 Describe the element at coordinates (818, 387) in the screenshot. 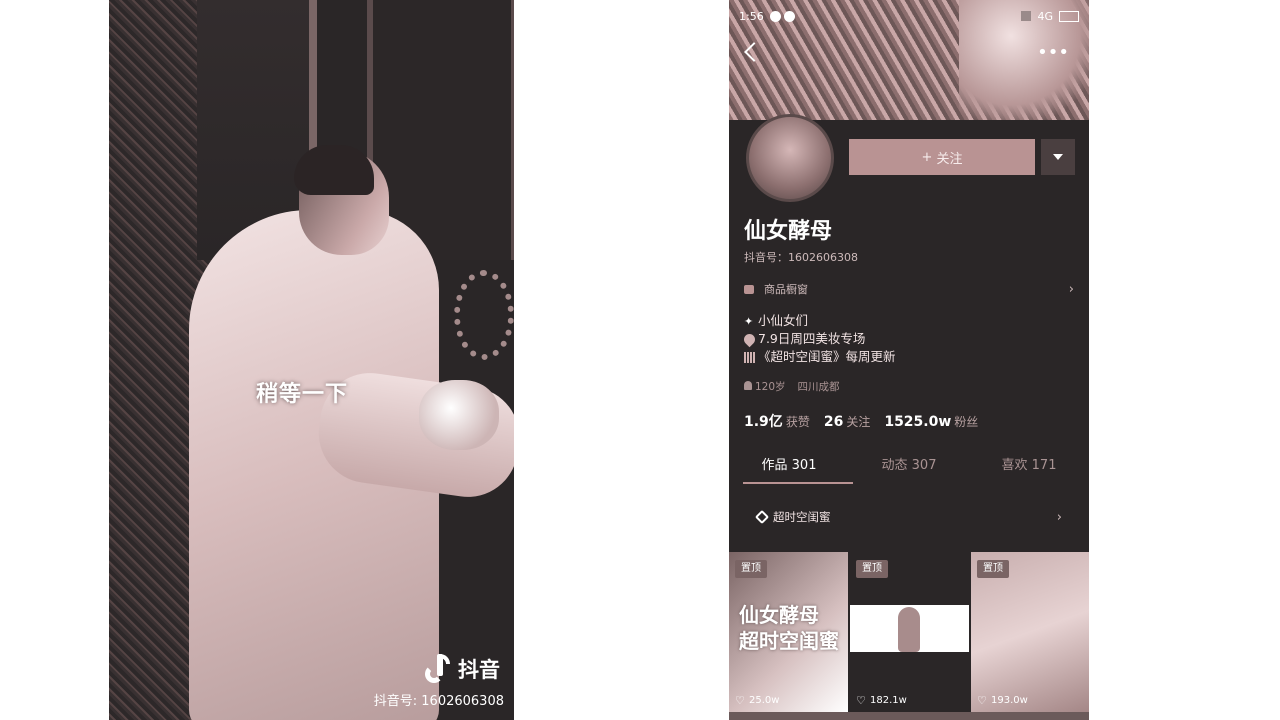

I see `location-label: 四川成都` at that location.